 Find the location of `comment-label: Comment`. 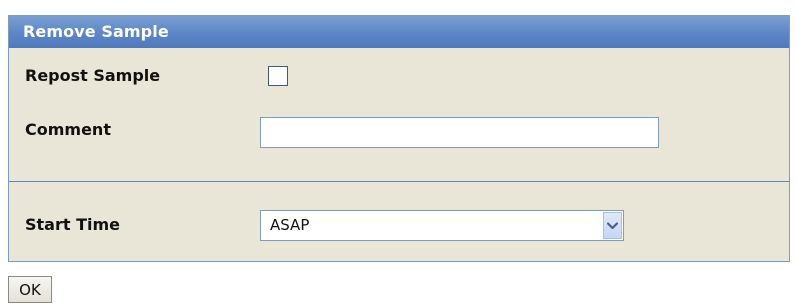

comment-label: Comment is located at coordinates (68, 129).